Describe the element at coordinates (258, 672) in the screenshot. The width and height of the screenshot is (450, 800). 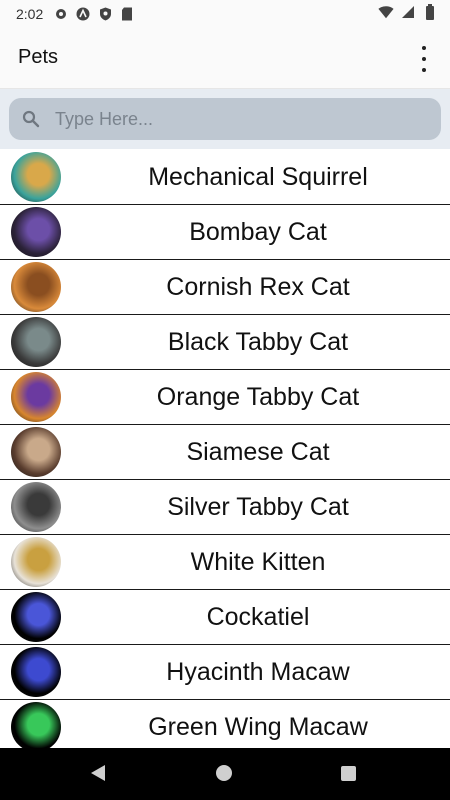
I see `pet-name: Hyacinth Macaw` at that location.